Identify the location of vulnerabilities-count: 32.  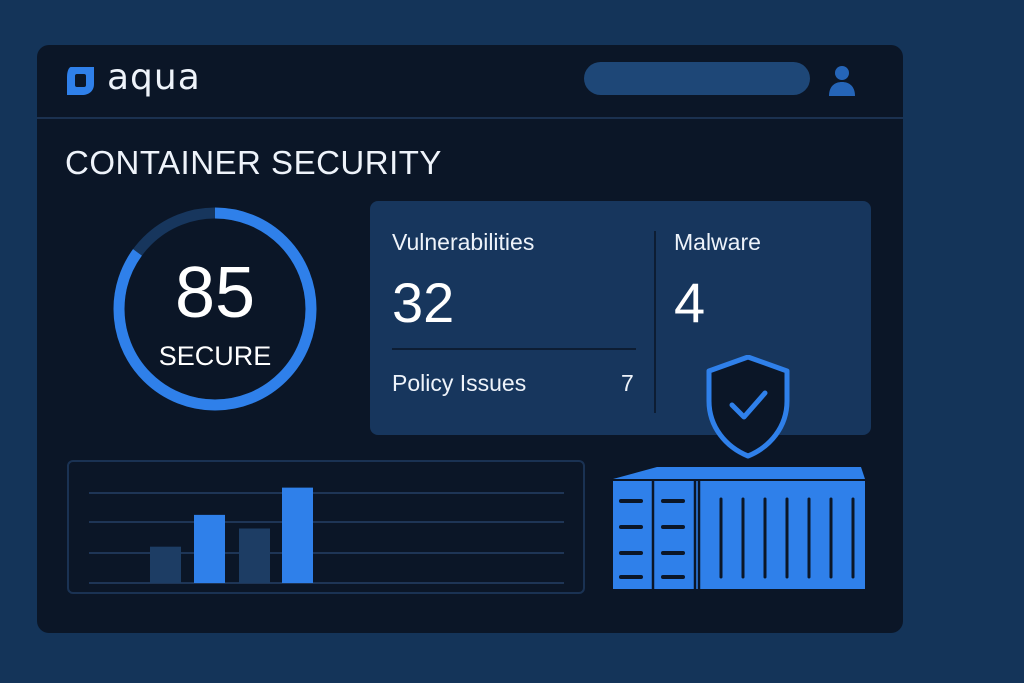
(423, 302).